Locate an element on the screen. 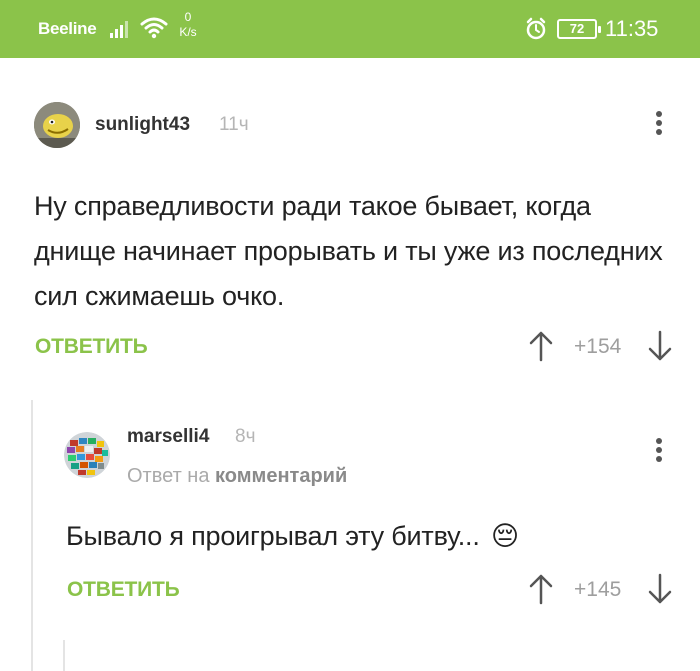 The height and width of the screenshot is (671, 700). speed-value: 0 is located at coordinates (188, 17).